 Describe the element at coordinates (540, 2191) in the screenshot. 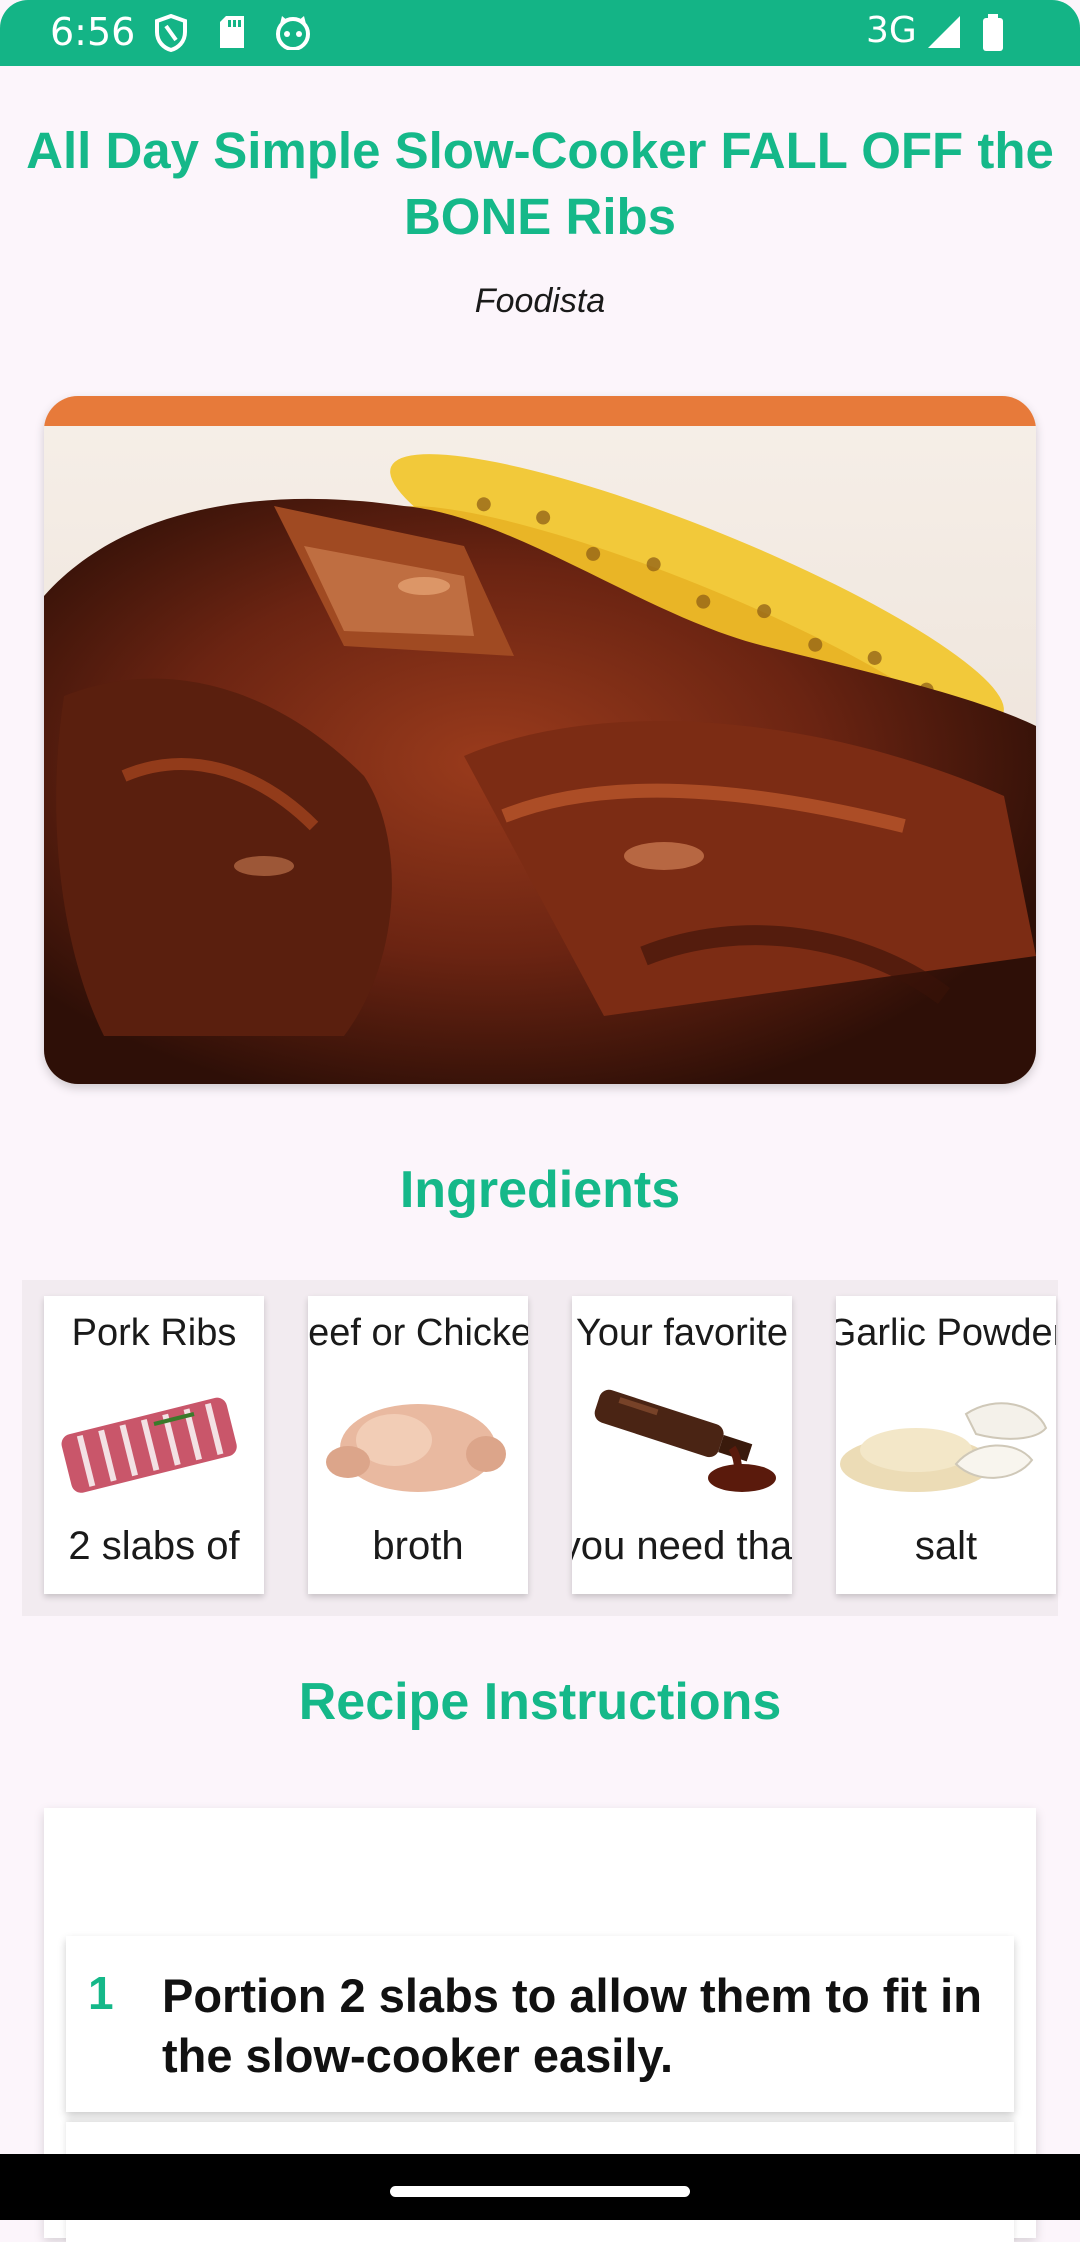

I see `home-gesture-handle` at that location.